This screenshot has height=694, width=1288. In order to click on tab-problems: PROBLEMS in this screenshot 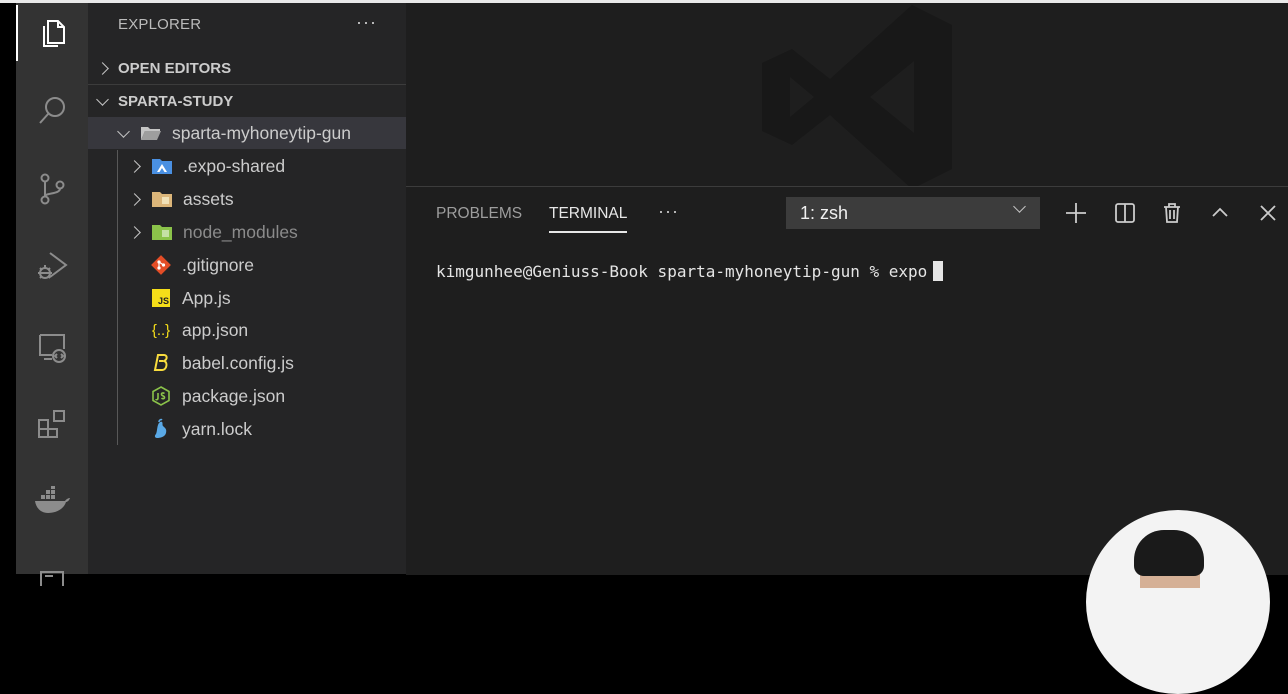, I will do `click(479, 214)`.